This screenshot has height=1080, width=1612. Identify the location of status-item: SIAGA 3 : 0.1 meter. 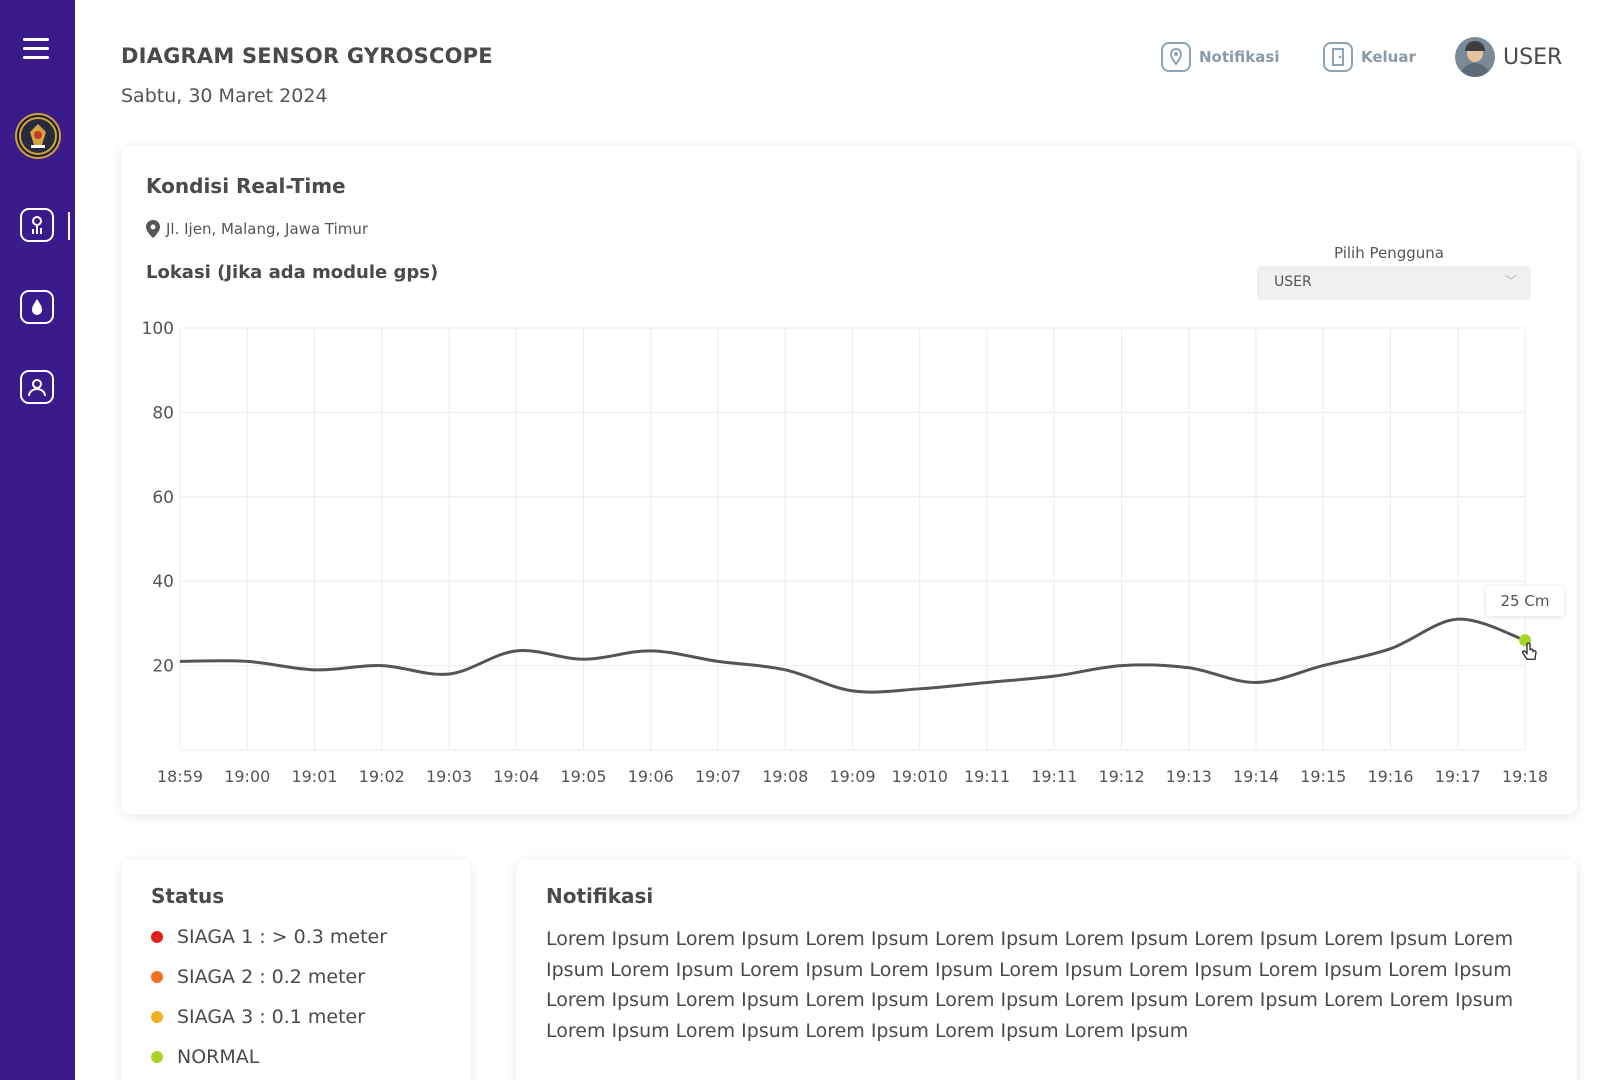
(258, 1017).